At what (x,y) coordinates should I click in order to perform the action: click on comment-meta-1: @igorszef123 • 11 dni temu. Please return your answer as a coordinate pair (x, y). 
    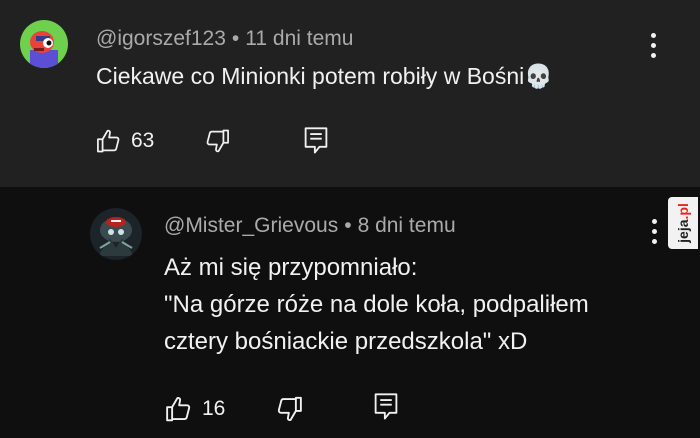
    Looking at the image, I should click on (224, 39).